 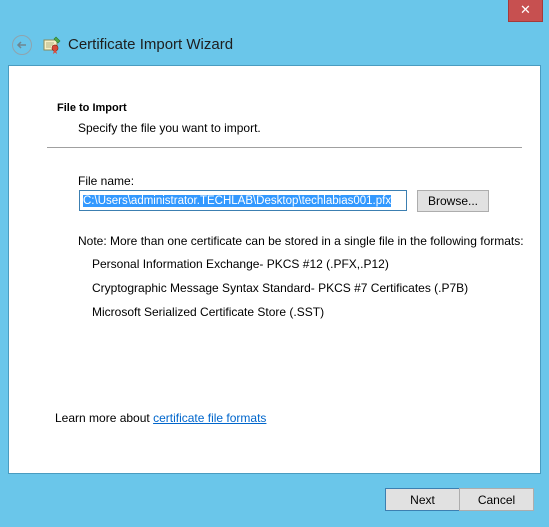 I want to click on window-title: Certificate Import Wizard, so click(x=151, y=44).